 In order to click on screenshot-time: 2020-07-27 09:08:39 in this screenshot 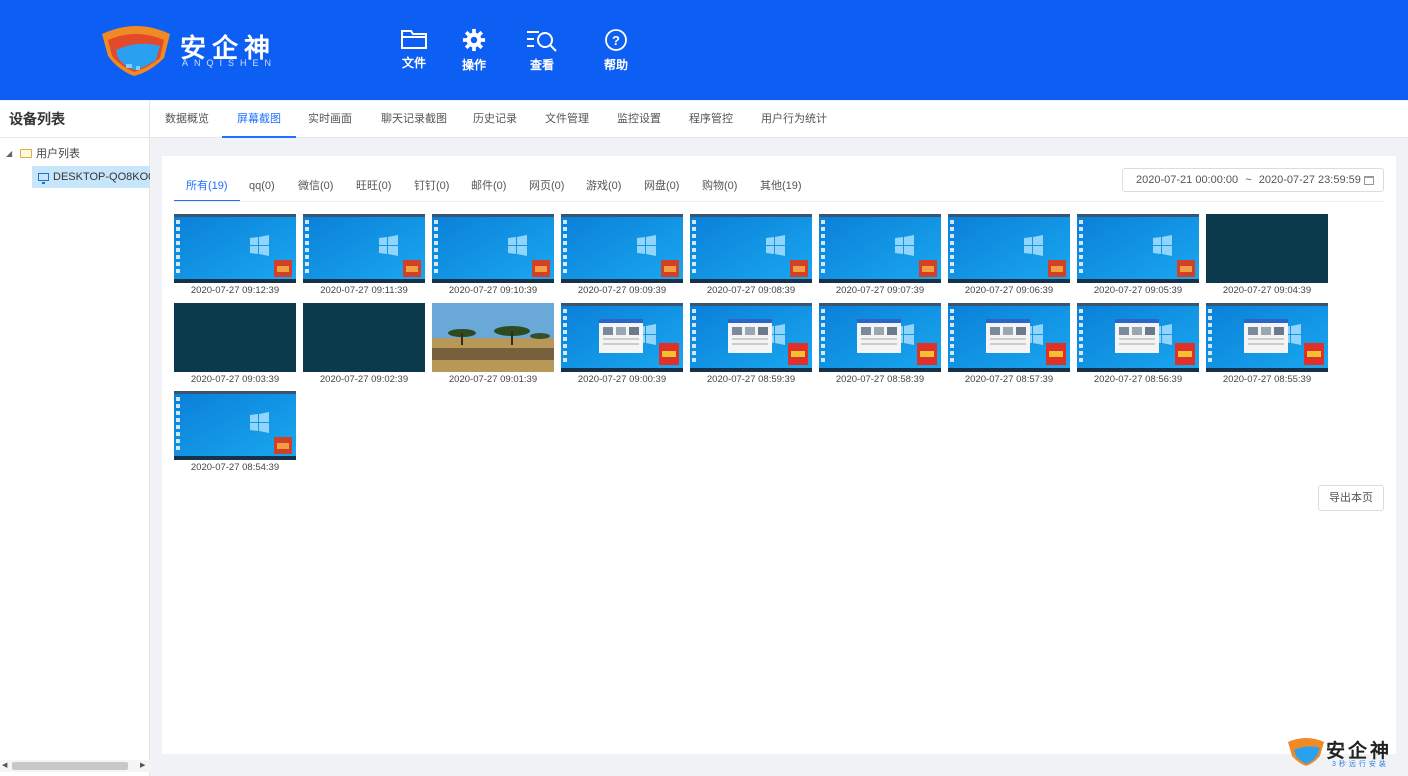, I will do `click(751, 290)`.